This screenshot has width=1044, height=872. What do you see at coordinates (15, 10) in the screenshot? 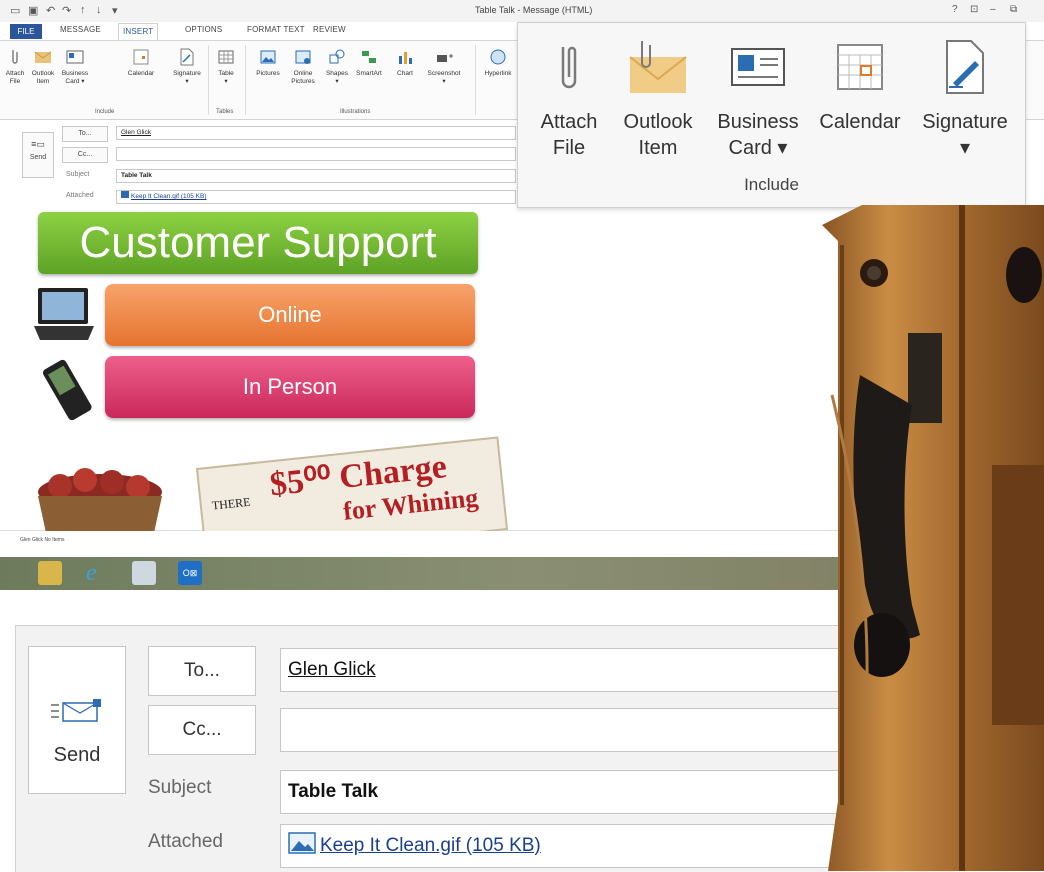
I see `outlook-app-icon: ▭` at bounding box center [15, 10].